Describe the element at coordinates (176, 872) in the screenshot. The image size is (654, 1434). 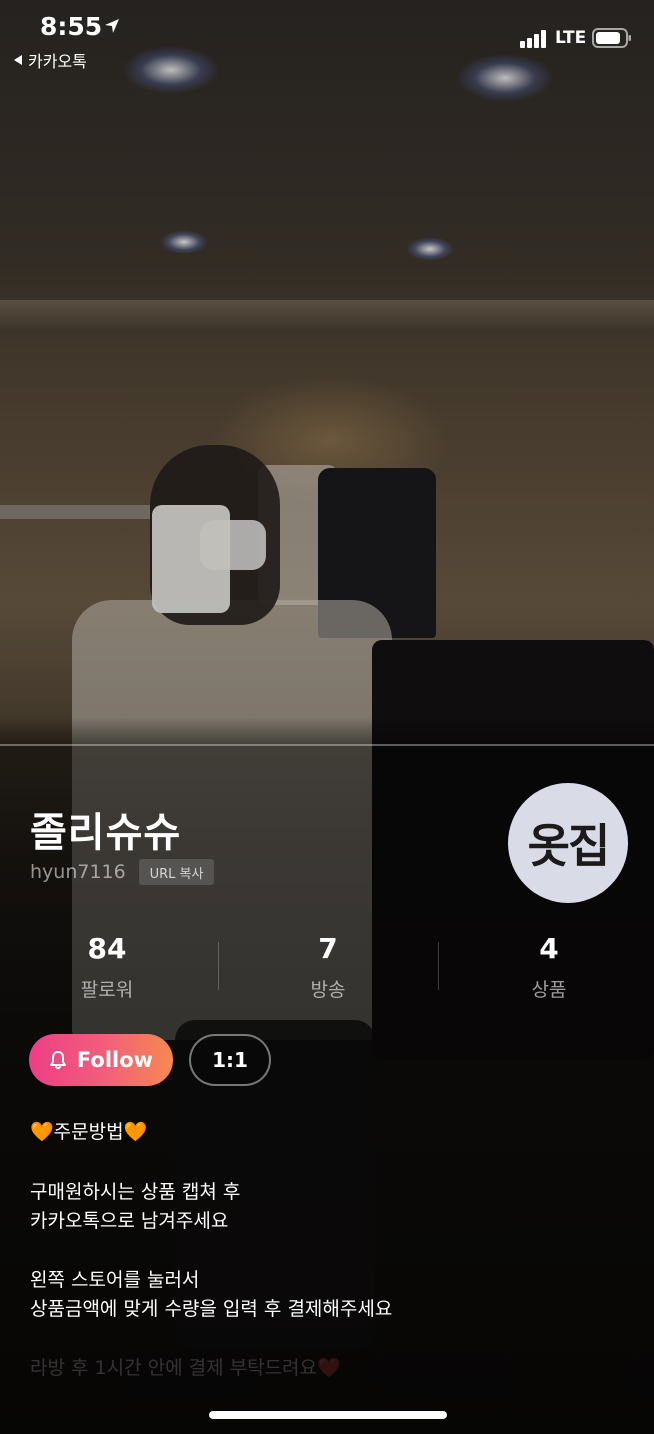
I see `url-copy-button: URL 복사` at that location.